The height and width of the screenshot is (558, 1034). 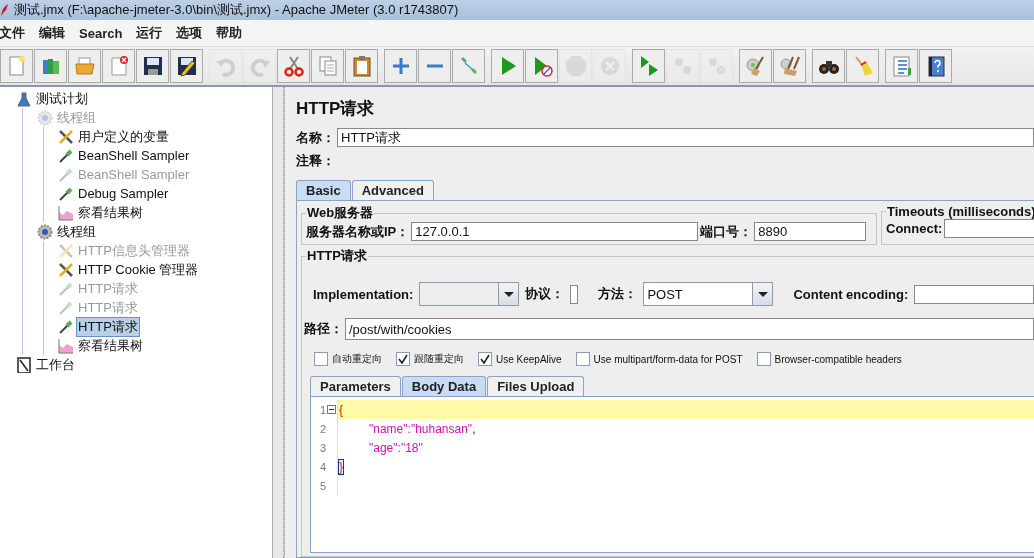 What do you see at coordinates (960, 211) in the screenshot?
I see `group-title: Timeouts (milliseconds)` at bounding box center [960, 211].